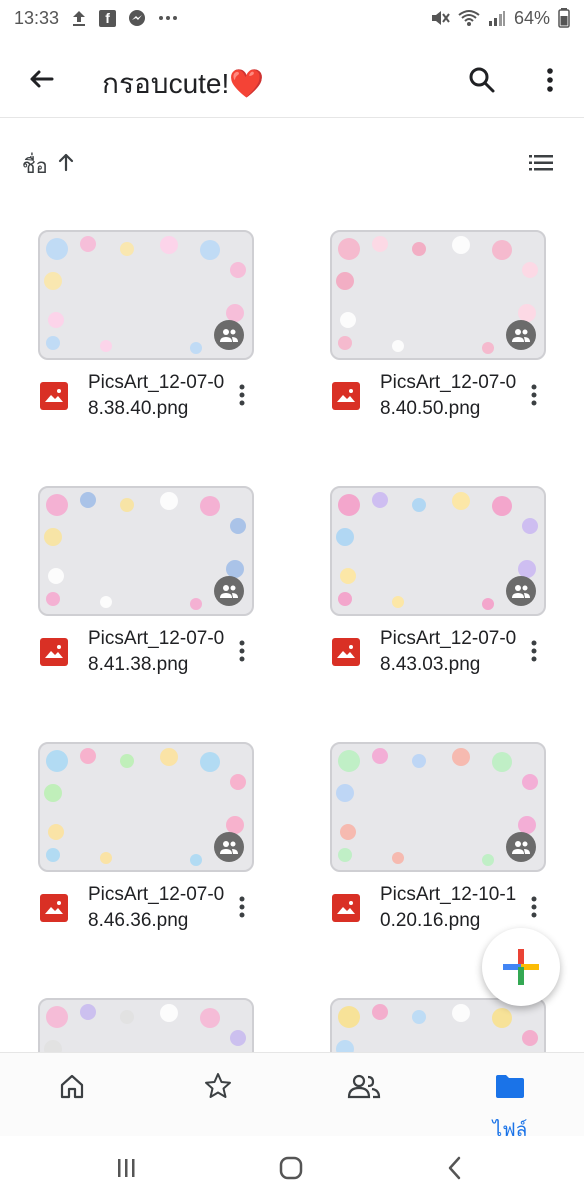 The width and height of the screenshot is (584, 1200). Describe the element at coordinates (456, 1168) in the screenshot. I see `back-button-icon` at that location.